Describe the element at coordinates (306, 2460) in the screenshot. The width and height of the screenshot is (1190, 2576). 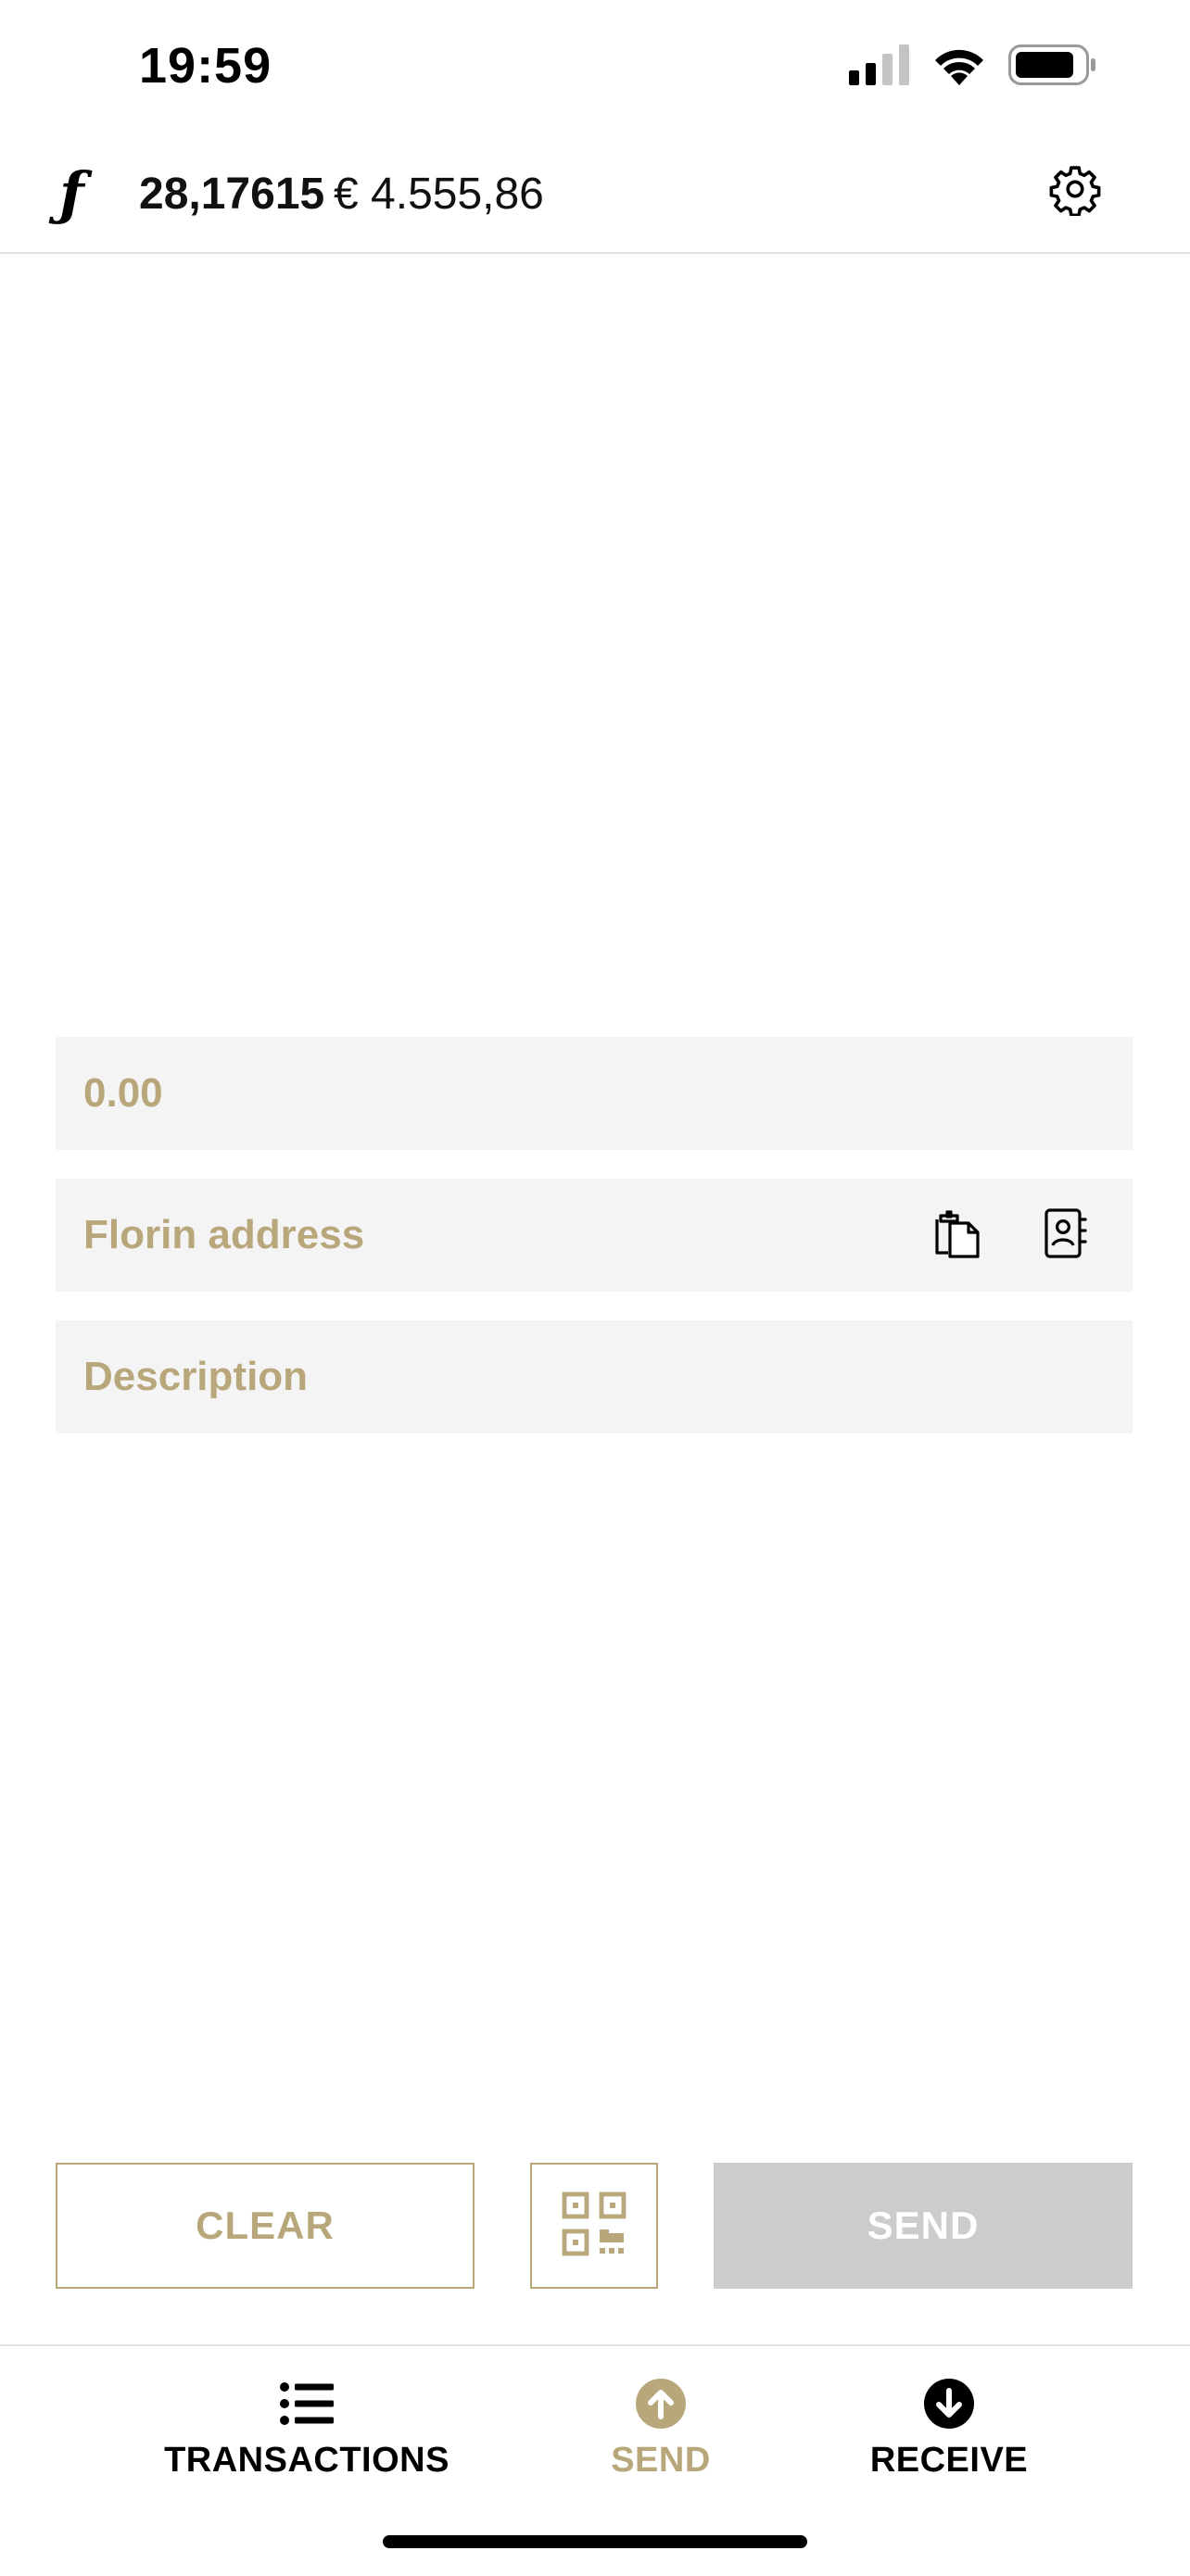
I see `tab-transactions-label: TRANSACTIONS` at that location.